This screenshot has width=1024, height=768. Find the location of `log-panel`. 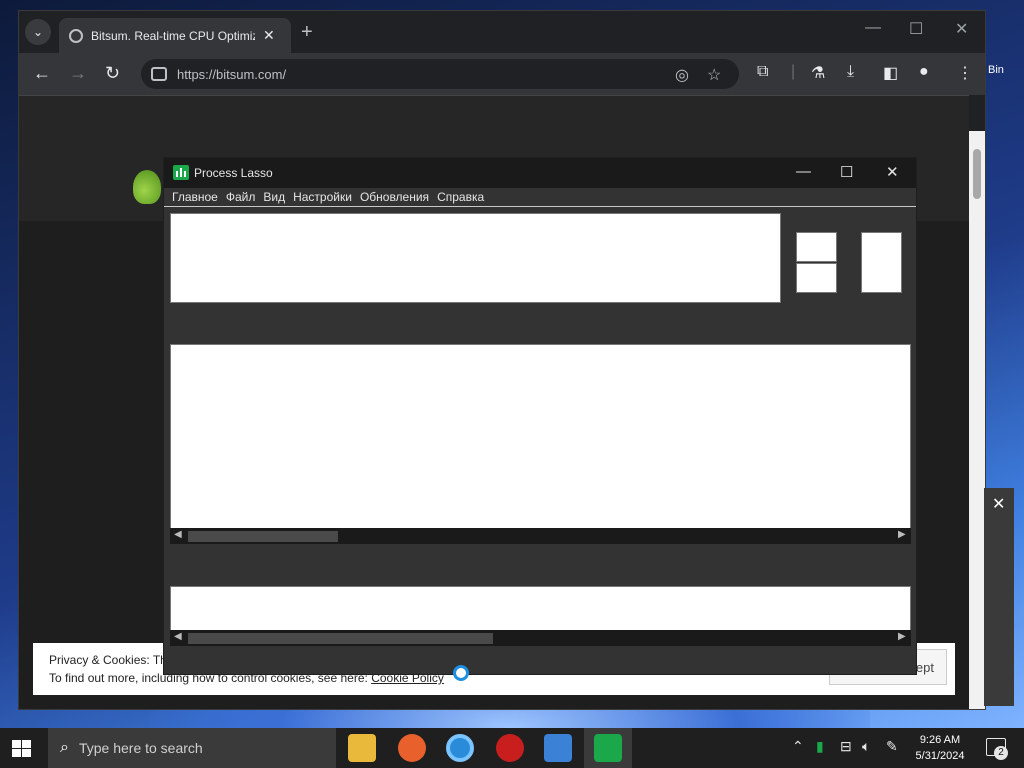

log-panel is located at coordinates (540, 609).